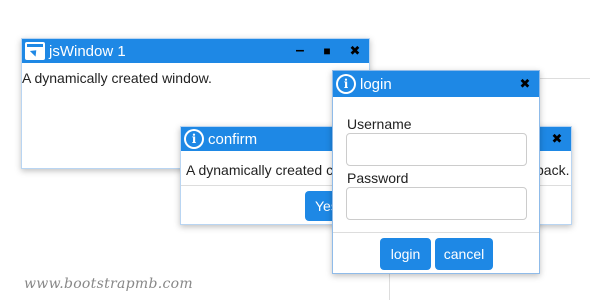  I want to click on cancel-button: cancel, so click(464, 254).